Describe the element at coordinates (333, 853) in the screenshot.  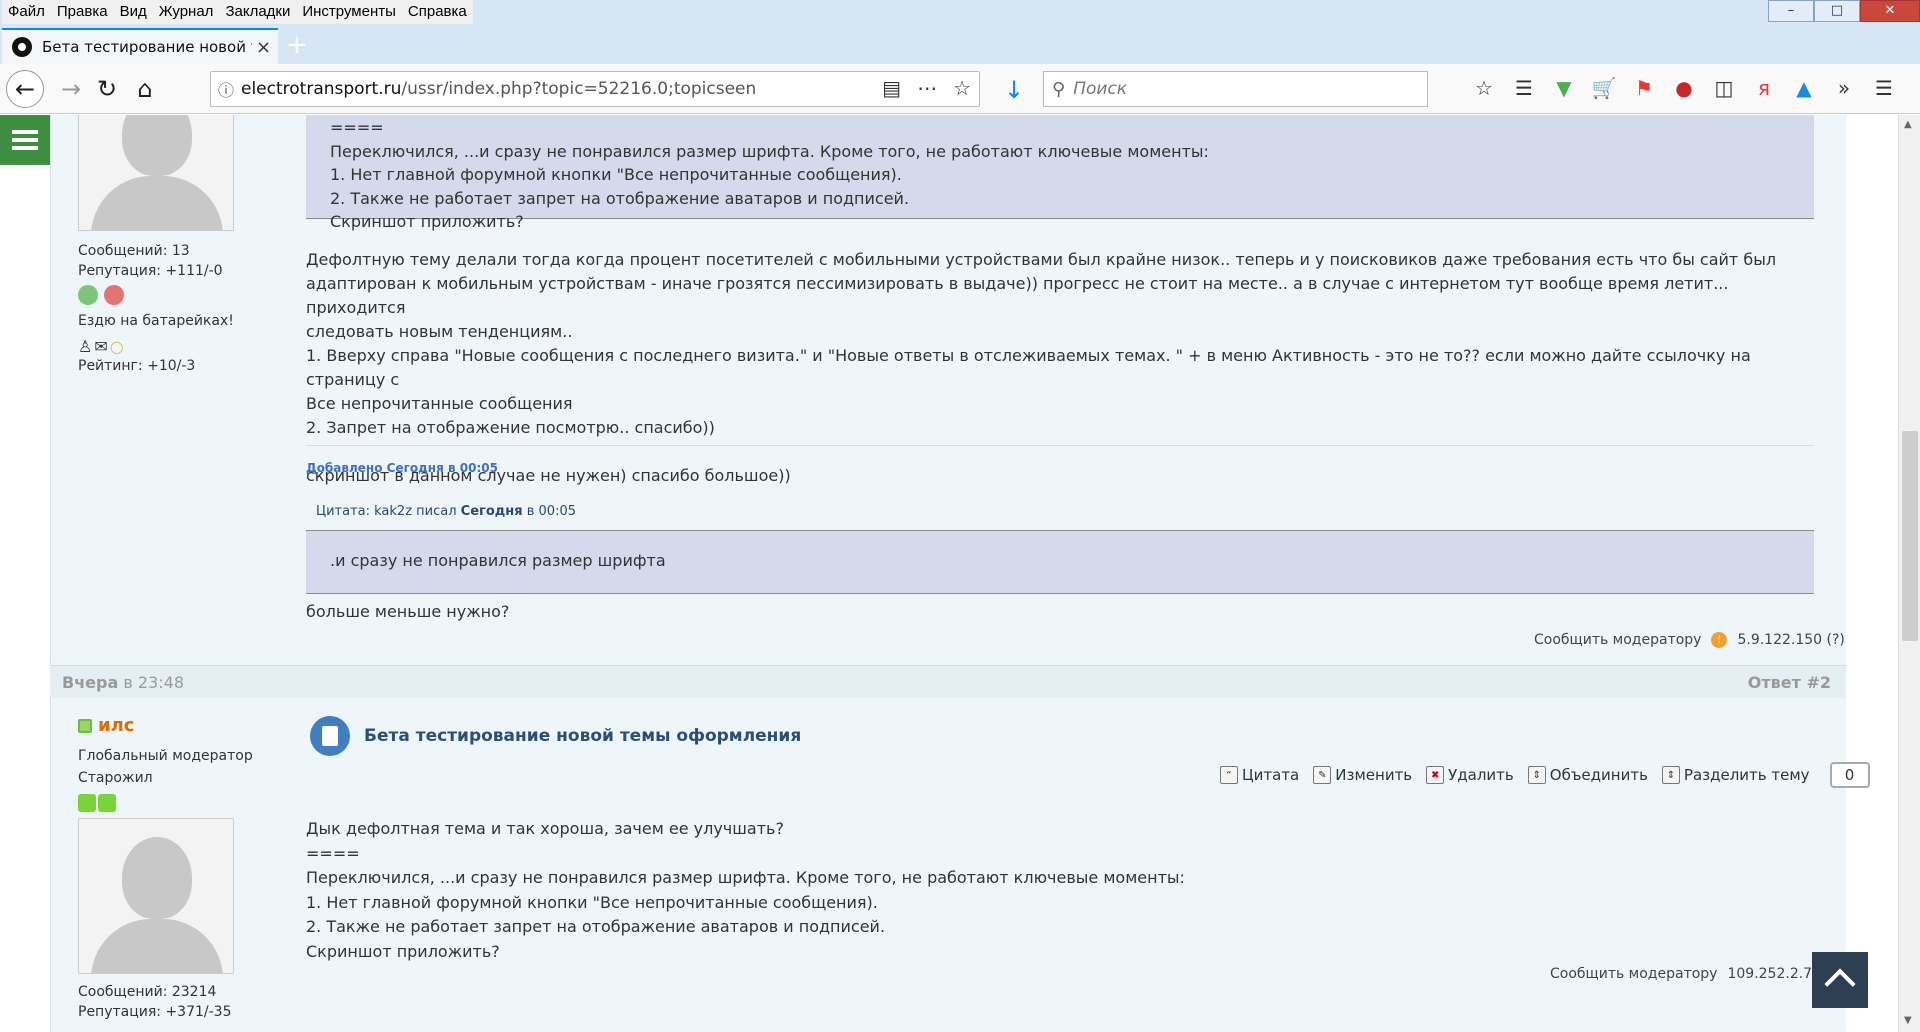
I see `body-line: ====` at that location.